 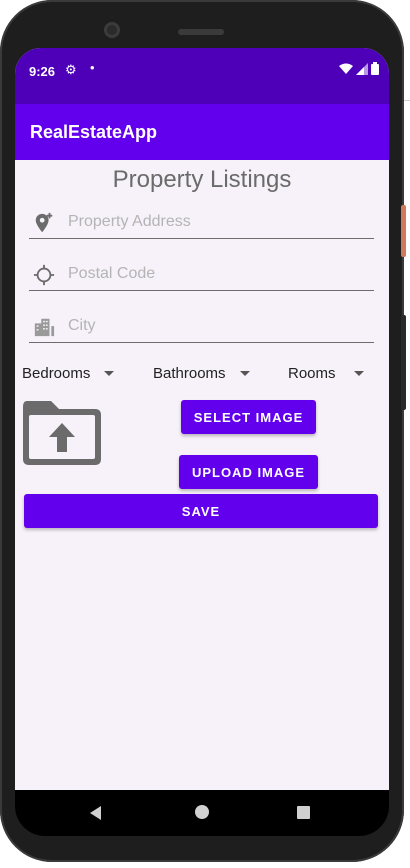 I want to click on app-bar: RealEstateApp, so click(x=202, y=132).